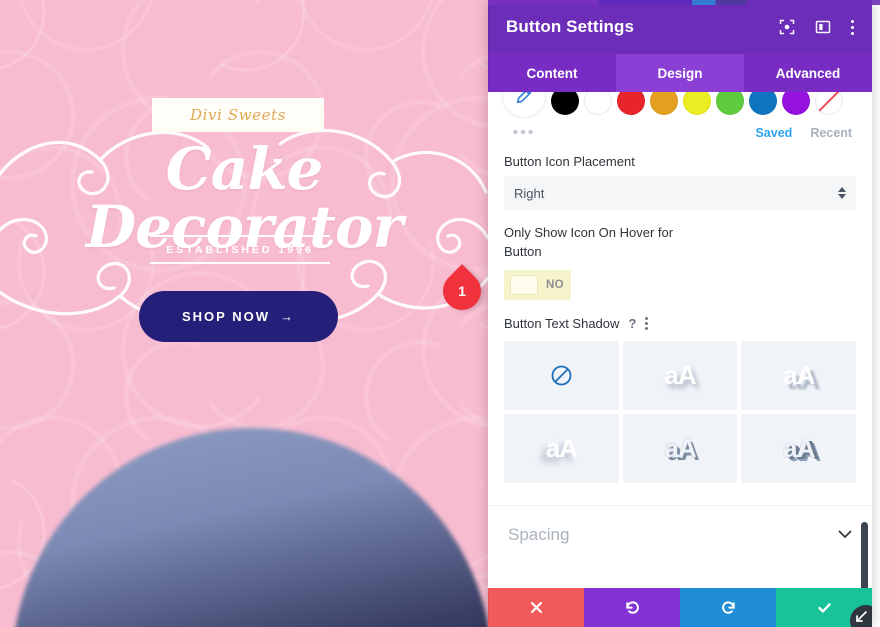 This screenshot has height=627, width=880. I want to click on swatch-blue, so click(763, 103).